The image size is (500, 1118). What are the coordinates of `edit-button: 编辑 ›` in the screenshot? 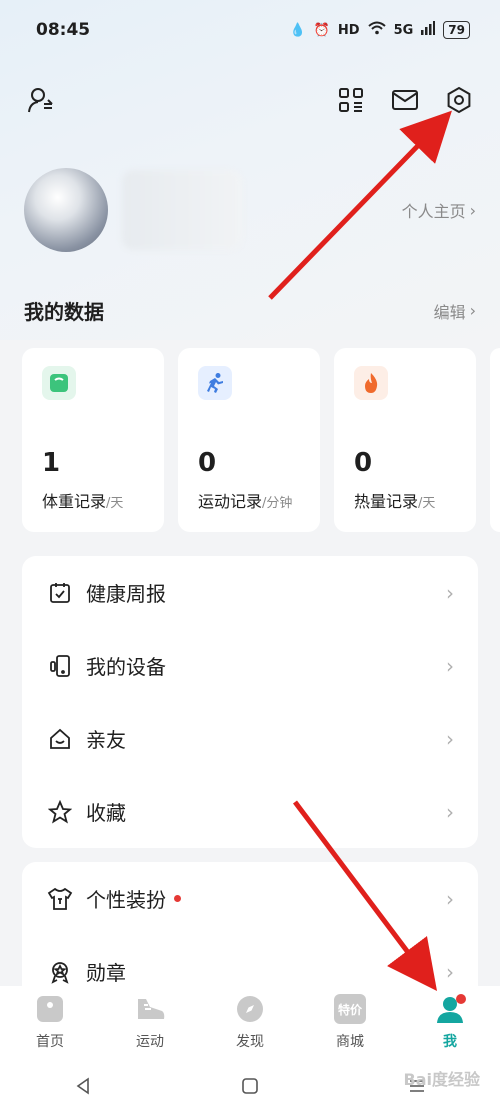 It's located at (455, 311).